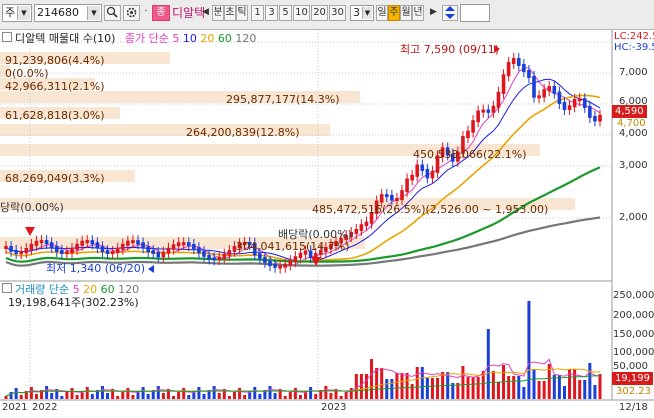  What do you see at coordinates (242, 13) in the screenshot?
I see `unit-tick-button: 틱` at bounding box center [242, 13].